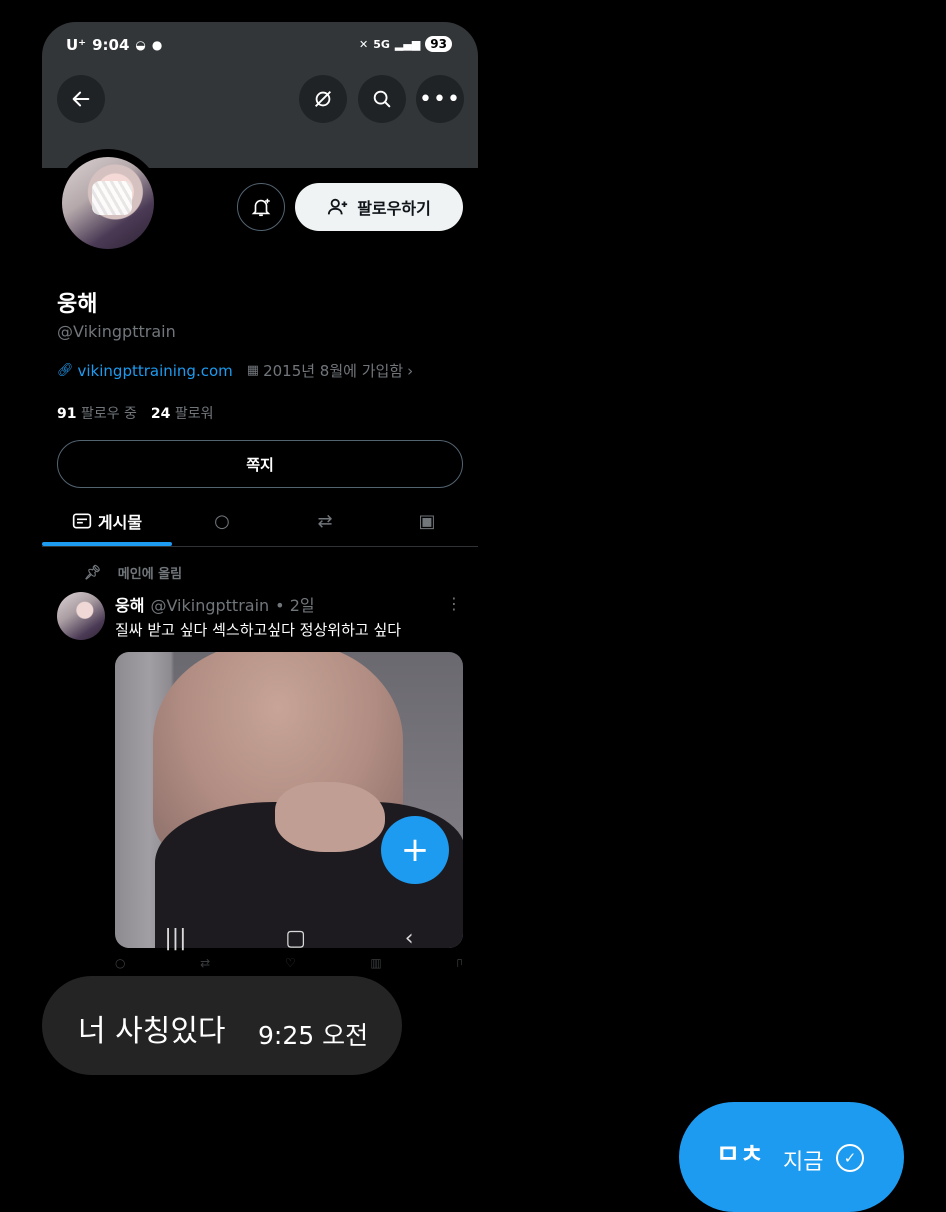  Describe the element at coordinates (333, 371) in the screenshot. I see `joined-label: 2015년 8월에 가입함` at that location.